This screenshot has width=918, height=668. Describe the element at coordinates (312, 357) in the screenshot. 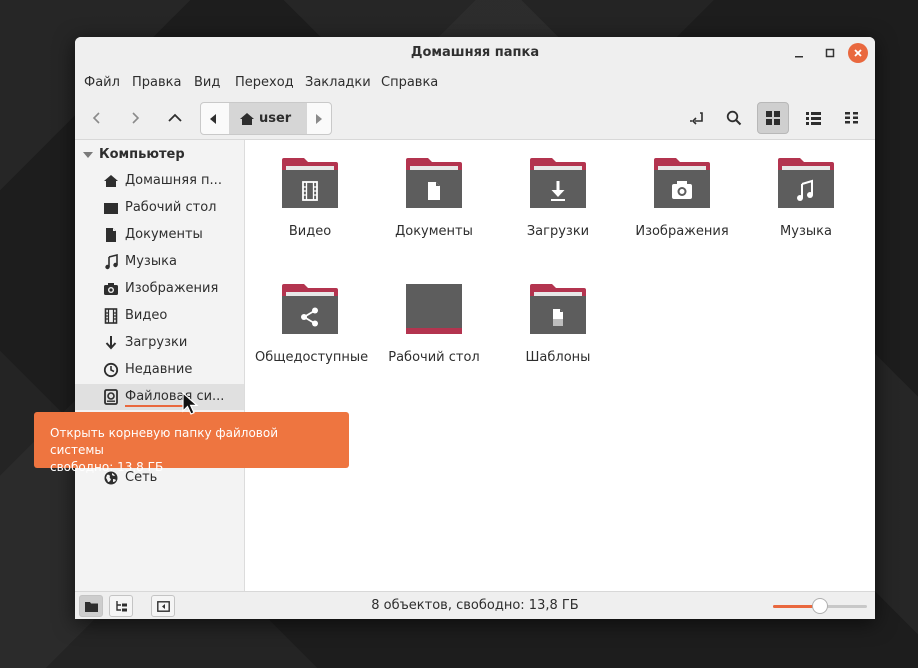

I see `folder-label: Общедоступные` at that location.